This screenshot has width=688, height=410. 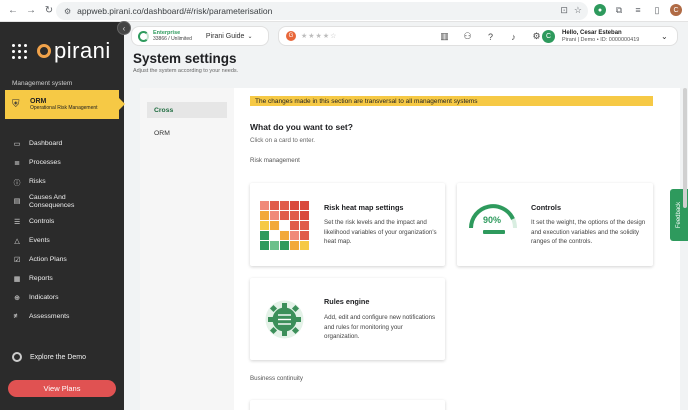 I want to click on add-user-icon: ⚇, so click(x=467, y=36).